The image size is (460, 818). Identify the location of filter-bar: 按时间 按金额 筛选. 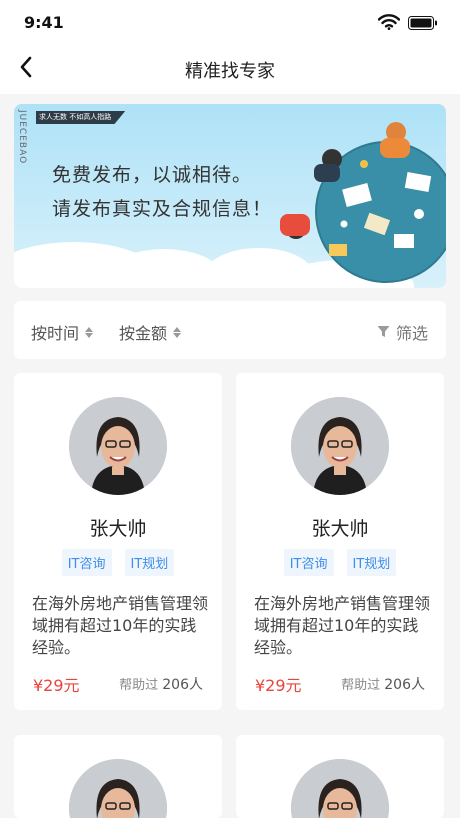
(230, 330).